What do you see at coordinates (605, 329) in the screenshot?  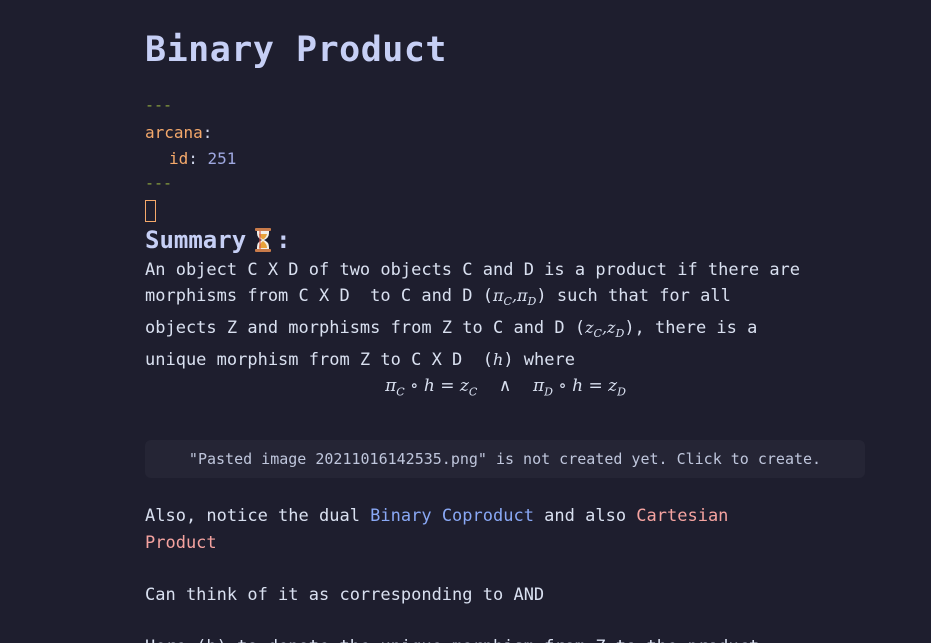 I see `z-morphism-pair-math: zC,zD` at bounding box center [605, 329].